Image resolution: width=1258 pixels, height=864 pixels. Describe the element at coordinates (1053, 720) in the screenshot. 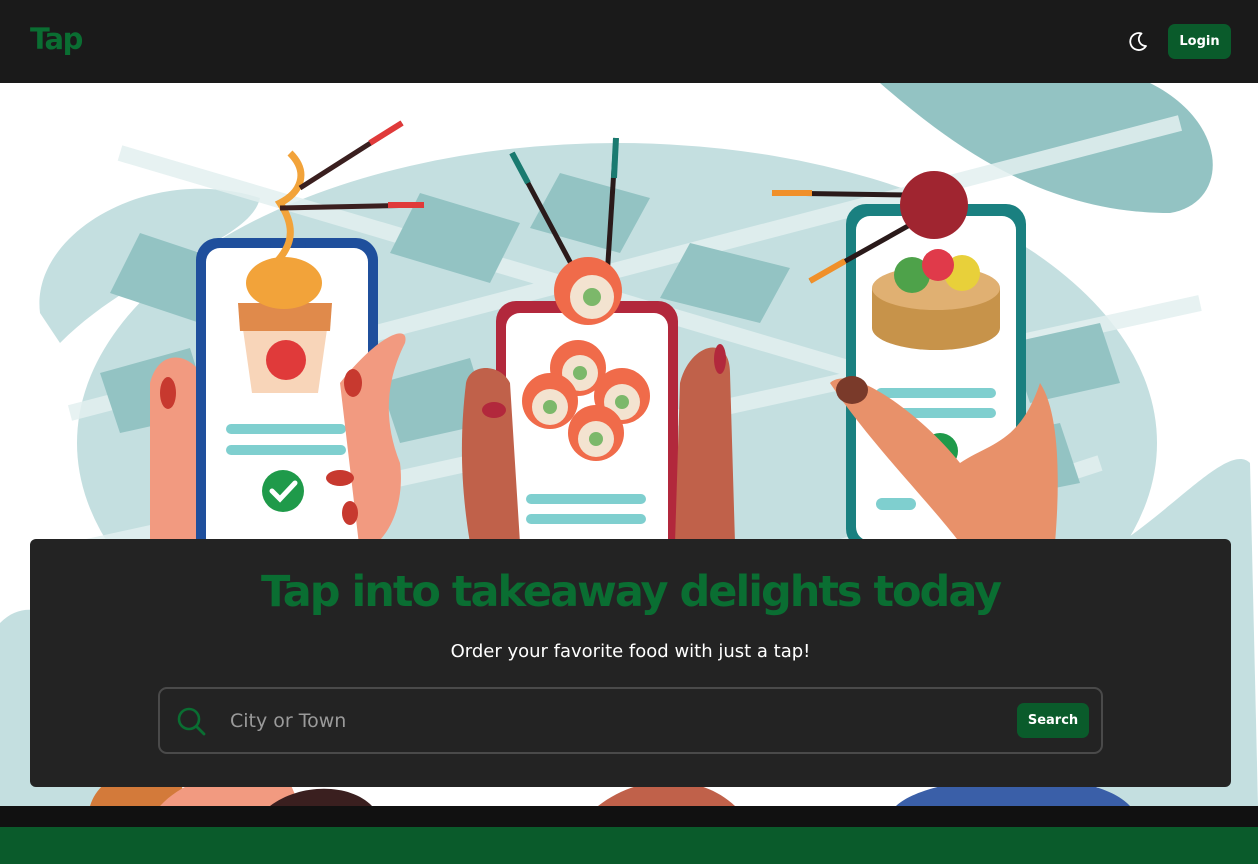

I see `search-button: Search` at that location.